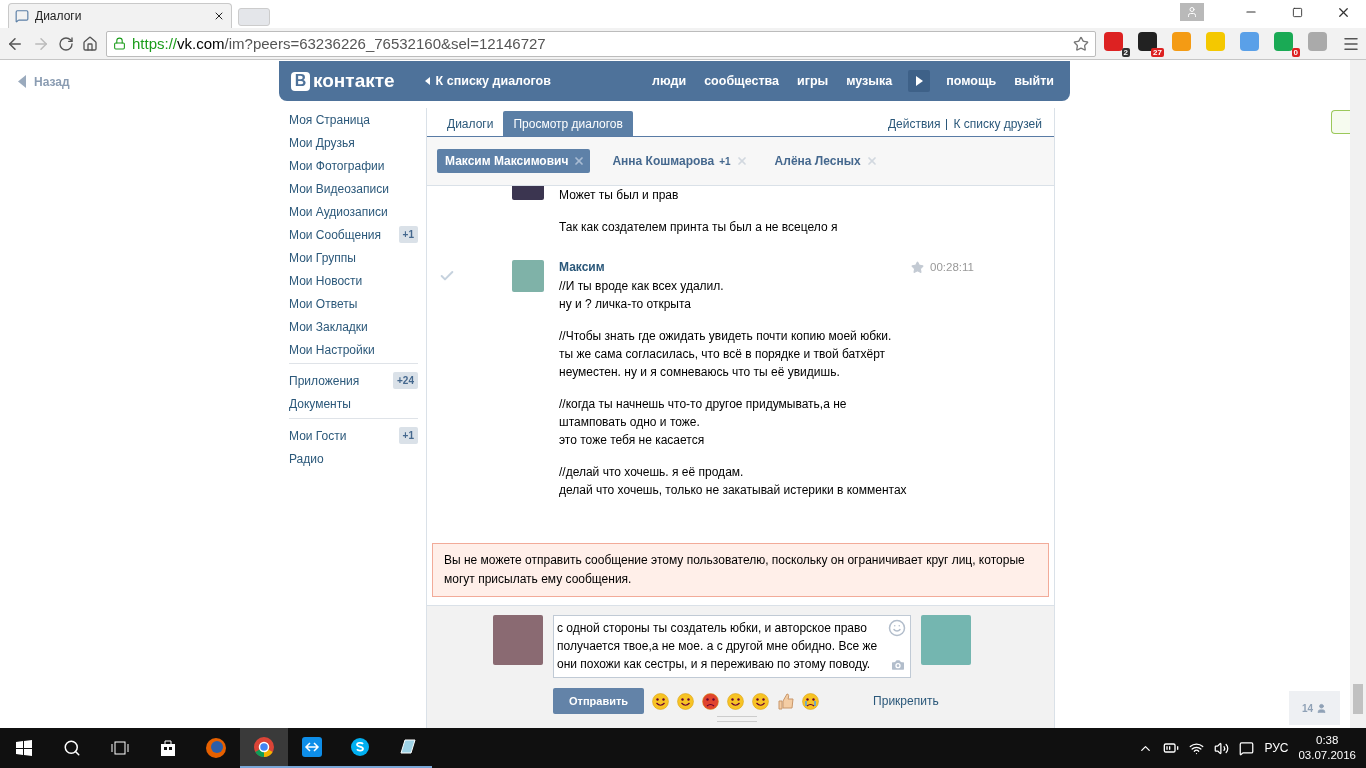 This screenshot has width=1366, height=768. I want to click on message-text: Так как создателем принта ты был а не всецело я, so click(699, 227).